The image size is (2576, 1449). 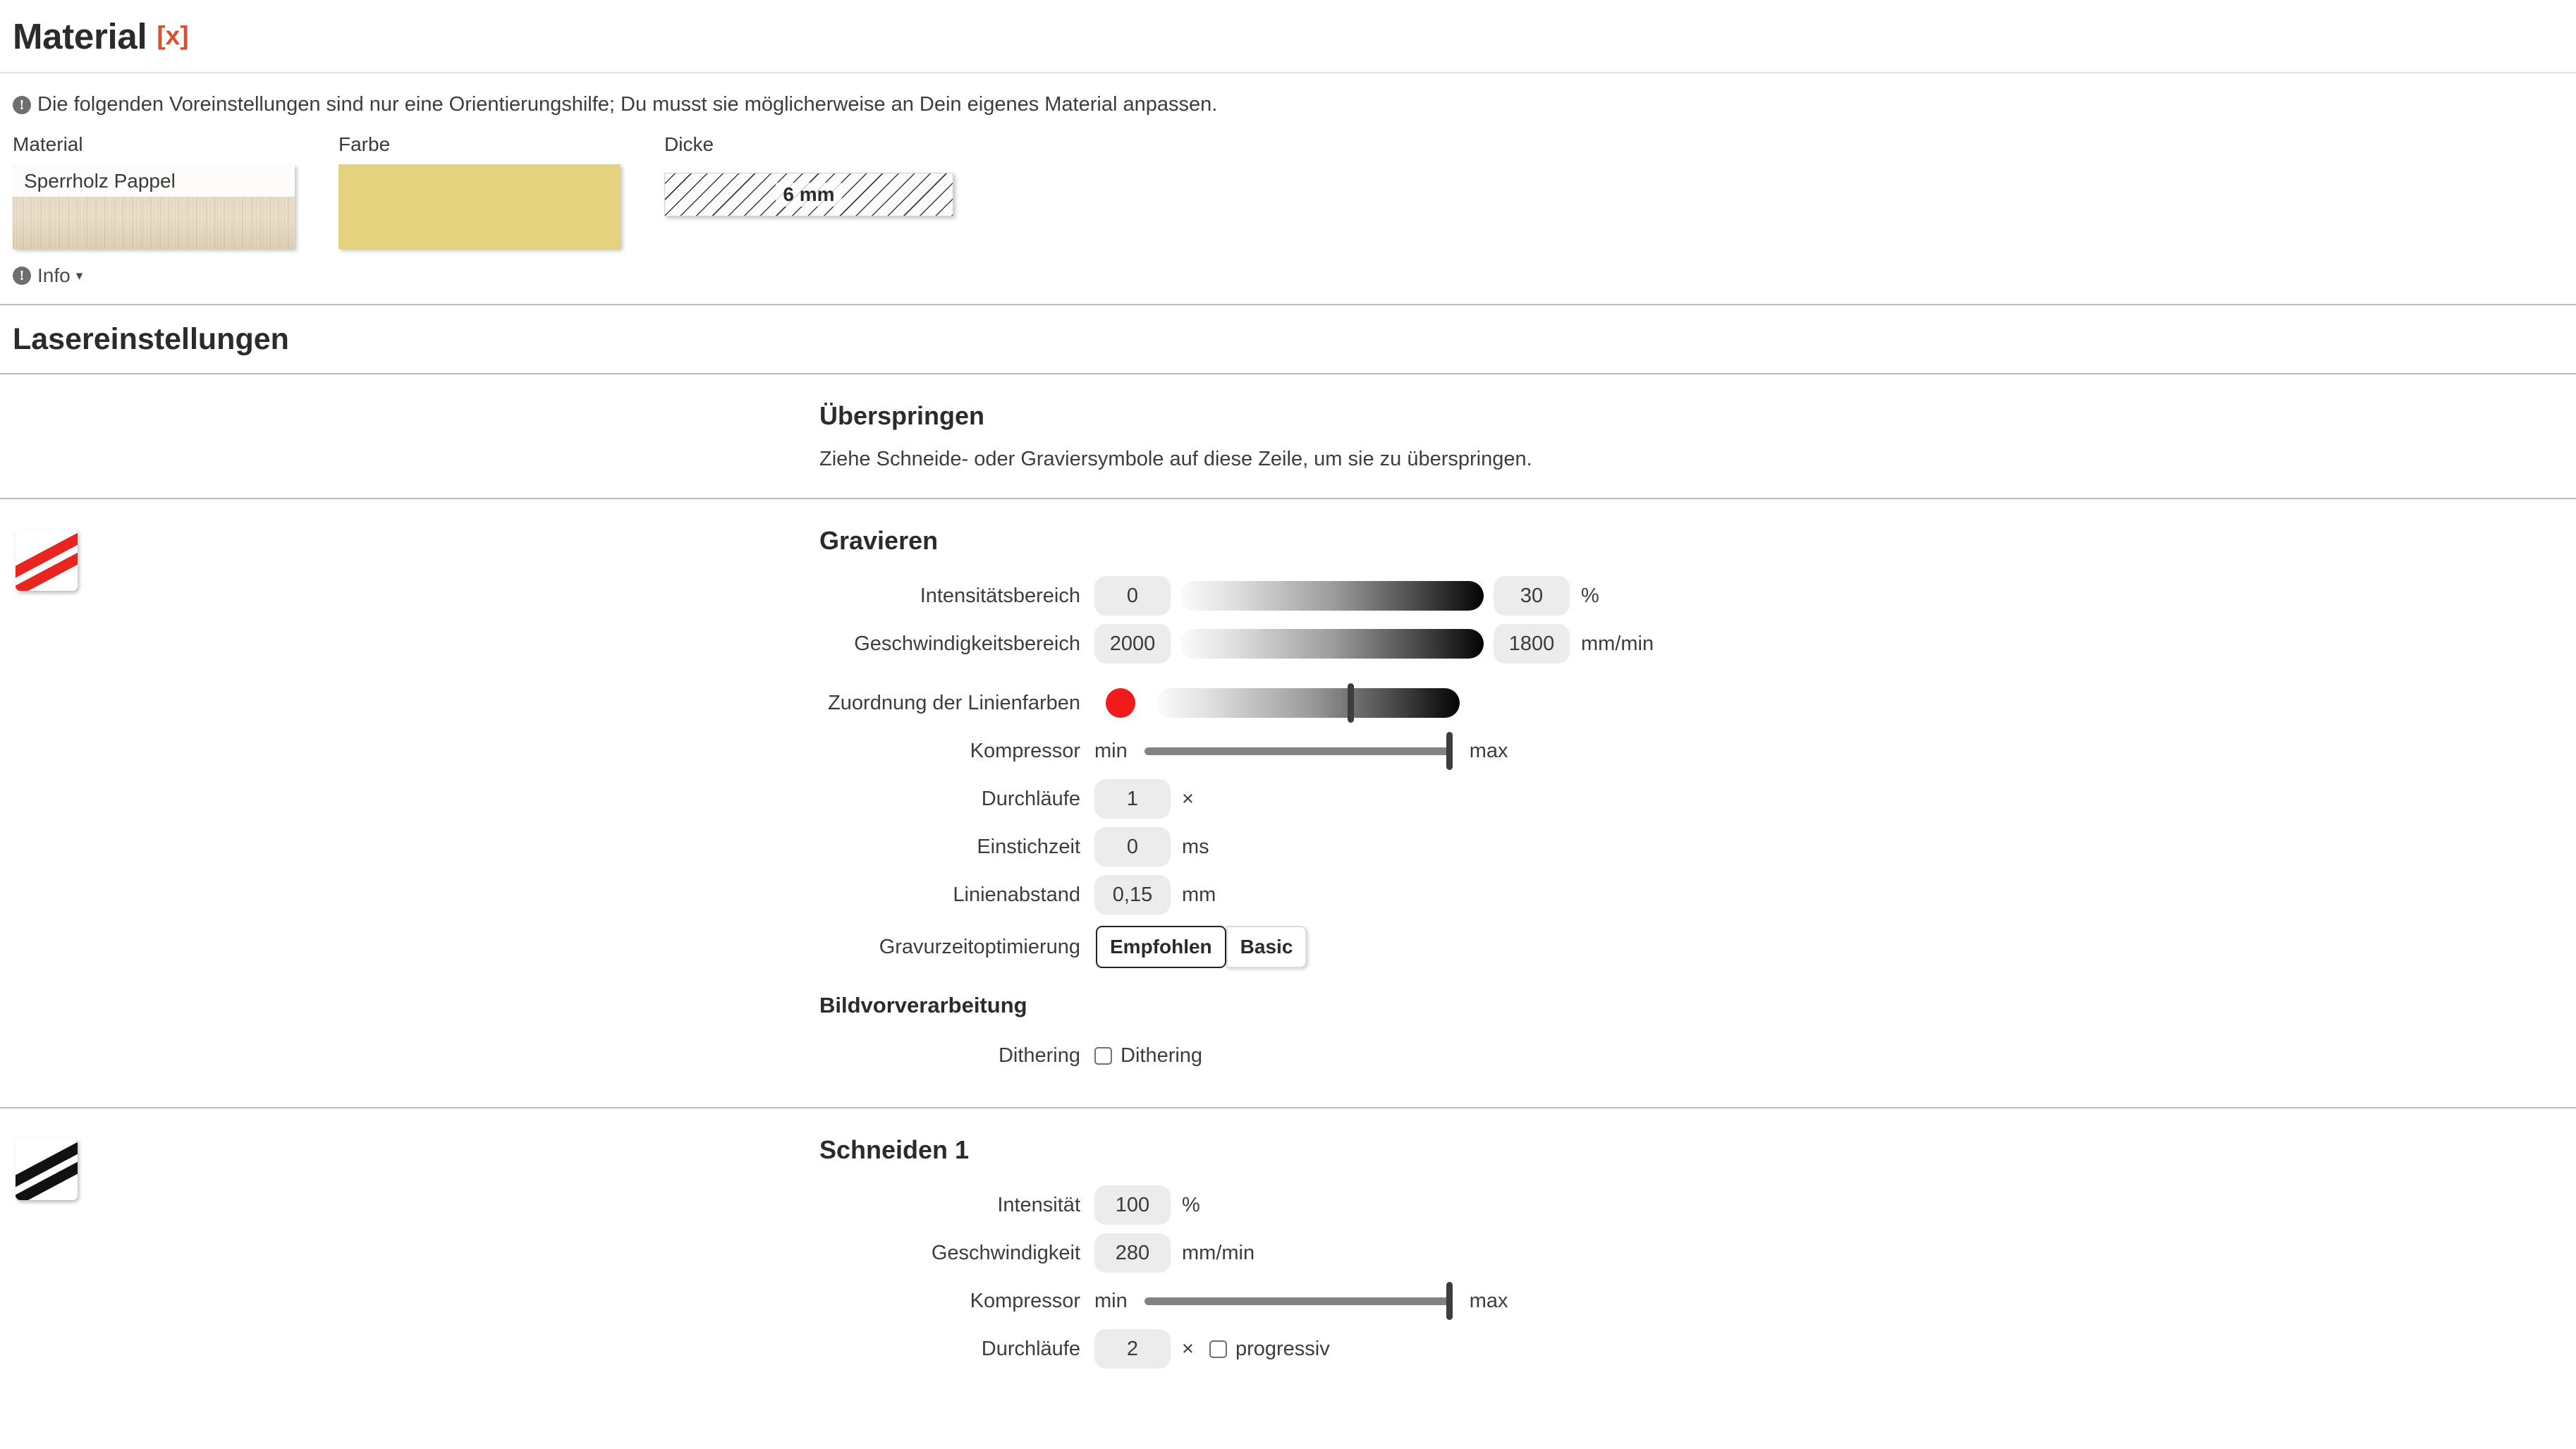 I want to click on dithering-checkbox-wrap: Dithering, so click(x=1148, y=1056).